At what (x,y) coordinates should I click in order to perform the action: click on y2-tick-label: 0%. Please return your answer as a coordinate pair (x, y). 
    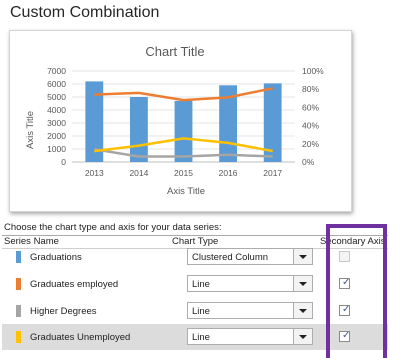
    Looking at the image, I should click on (308, 162).